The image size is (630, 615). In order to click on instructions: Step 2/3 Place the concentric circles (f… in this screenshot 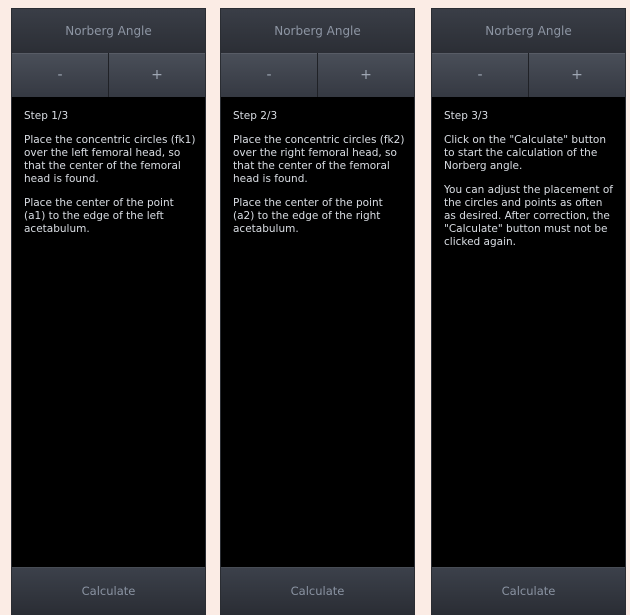, I will do `click(317, 166)`.